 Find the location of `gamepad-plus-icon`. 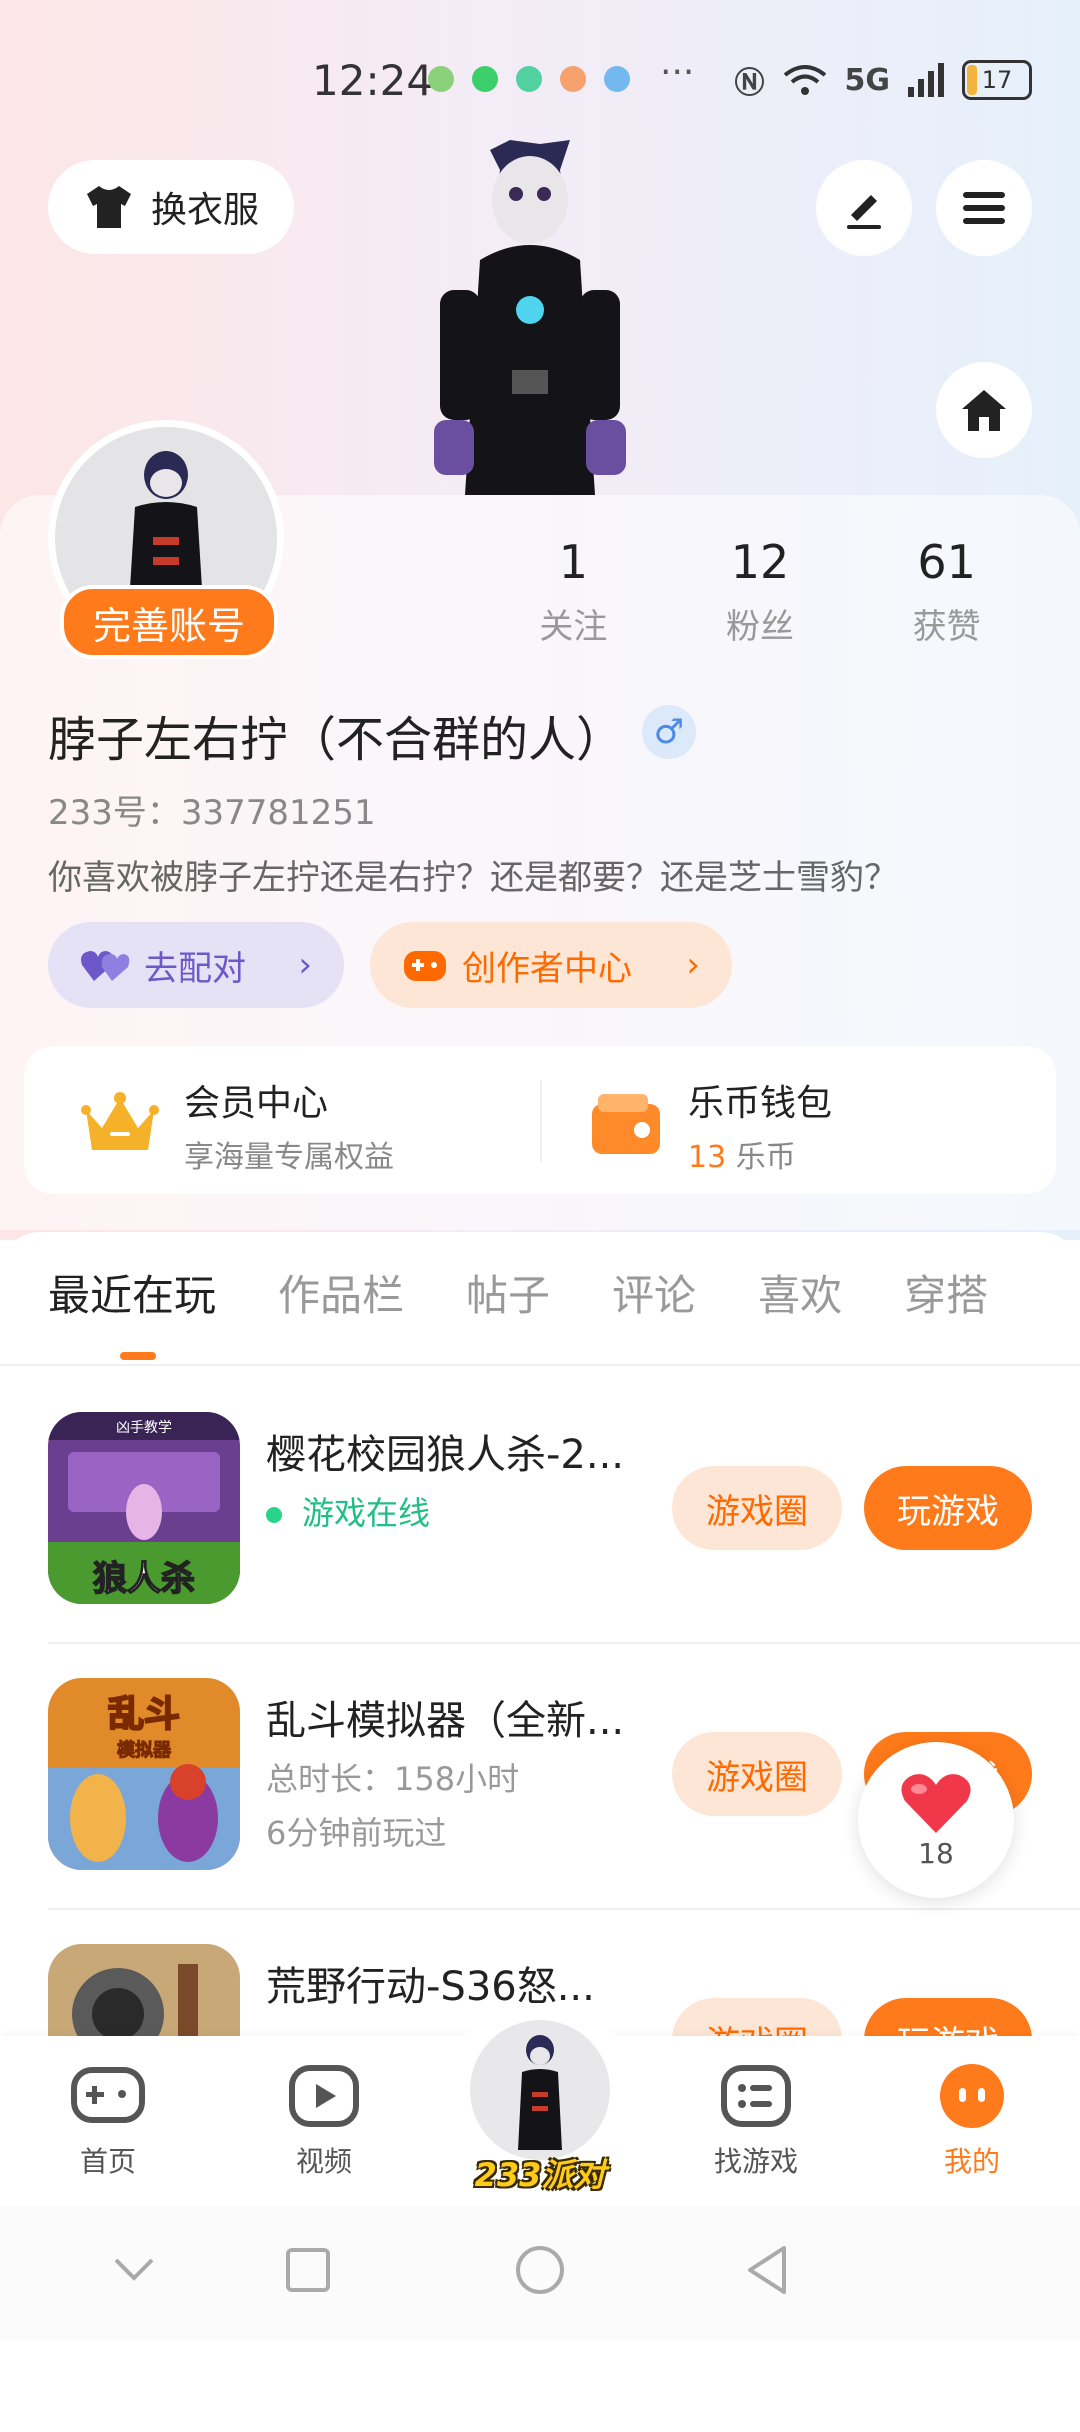

gamepad-plus-icon is located at coordinates (425, 966).